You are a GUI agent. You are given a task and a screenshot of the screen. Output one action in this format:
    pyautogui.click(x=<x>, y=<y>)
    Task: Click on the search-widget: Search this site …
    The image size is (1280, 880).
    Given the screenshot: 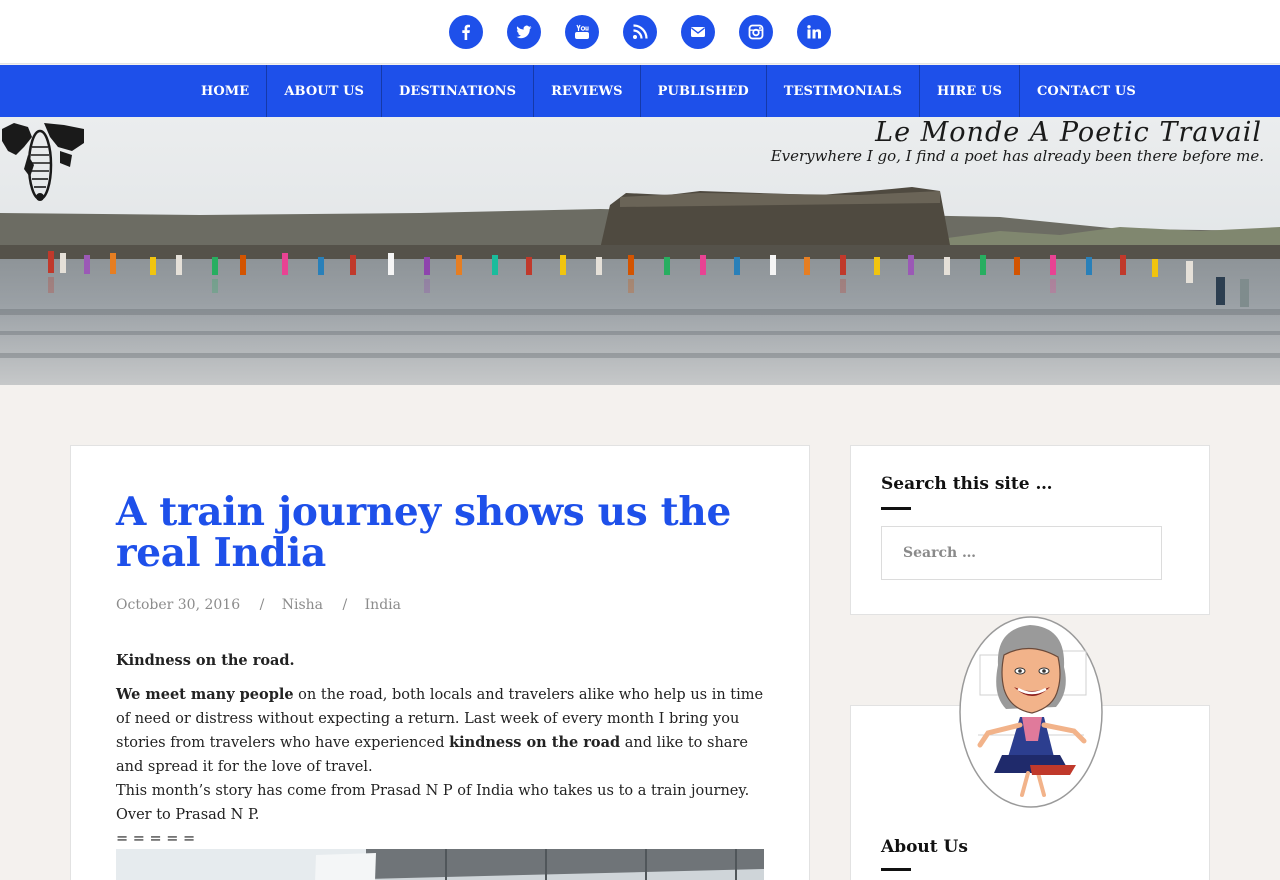 What is the action you would take?
    pyautogui.click(x=1030, y=530)
    